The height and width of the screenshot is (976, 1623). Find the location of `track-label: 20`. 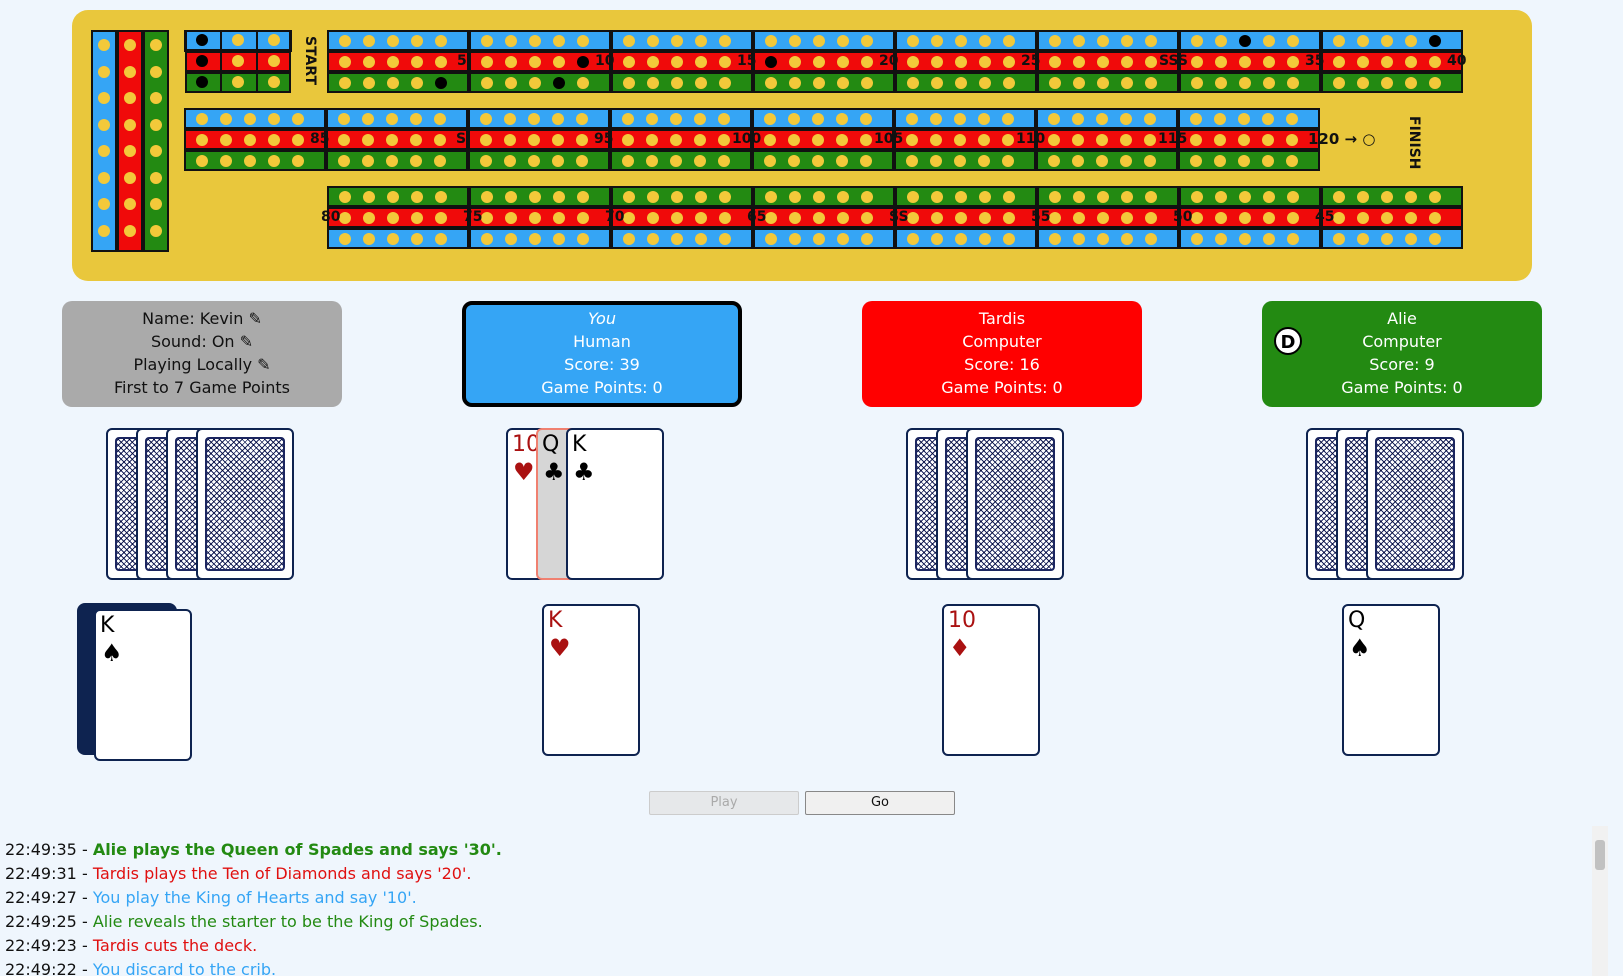

track-label: 20 is located at coordinates (889, 60).